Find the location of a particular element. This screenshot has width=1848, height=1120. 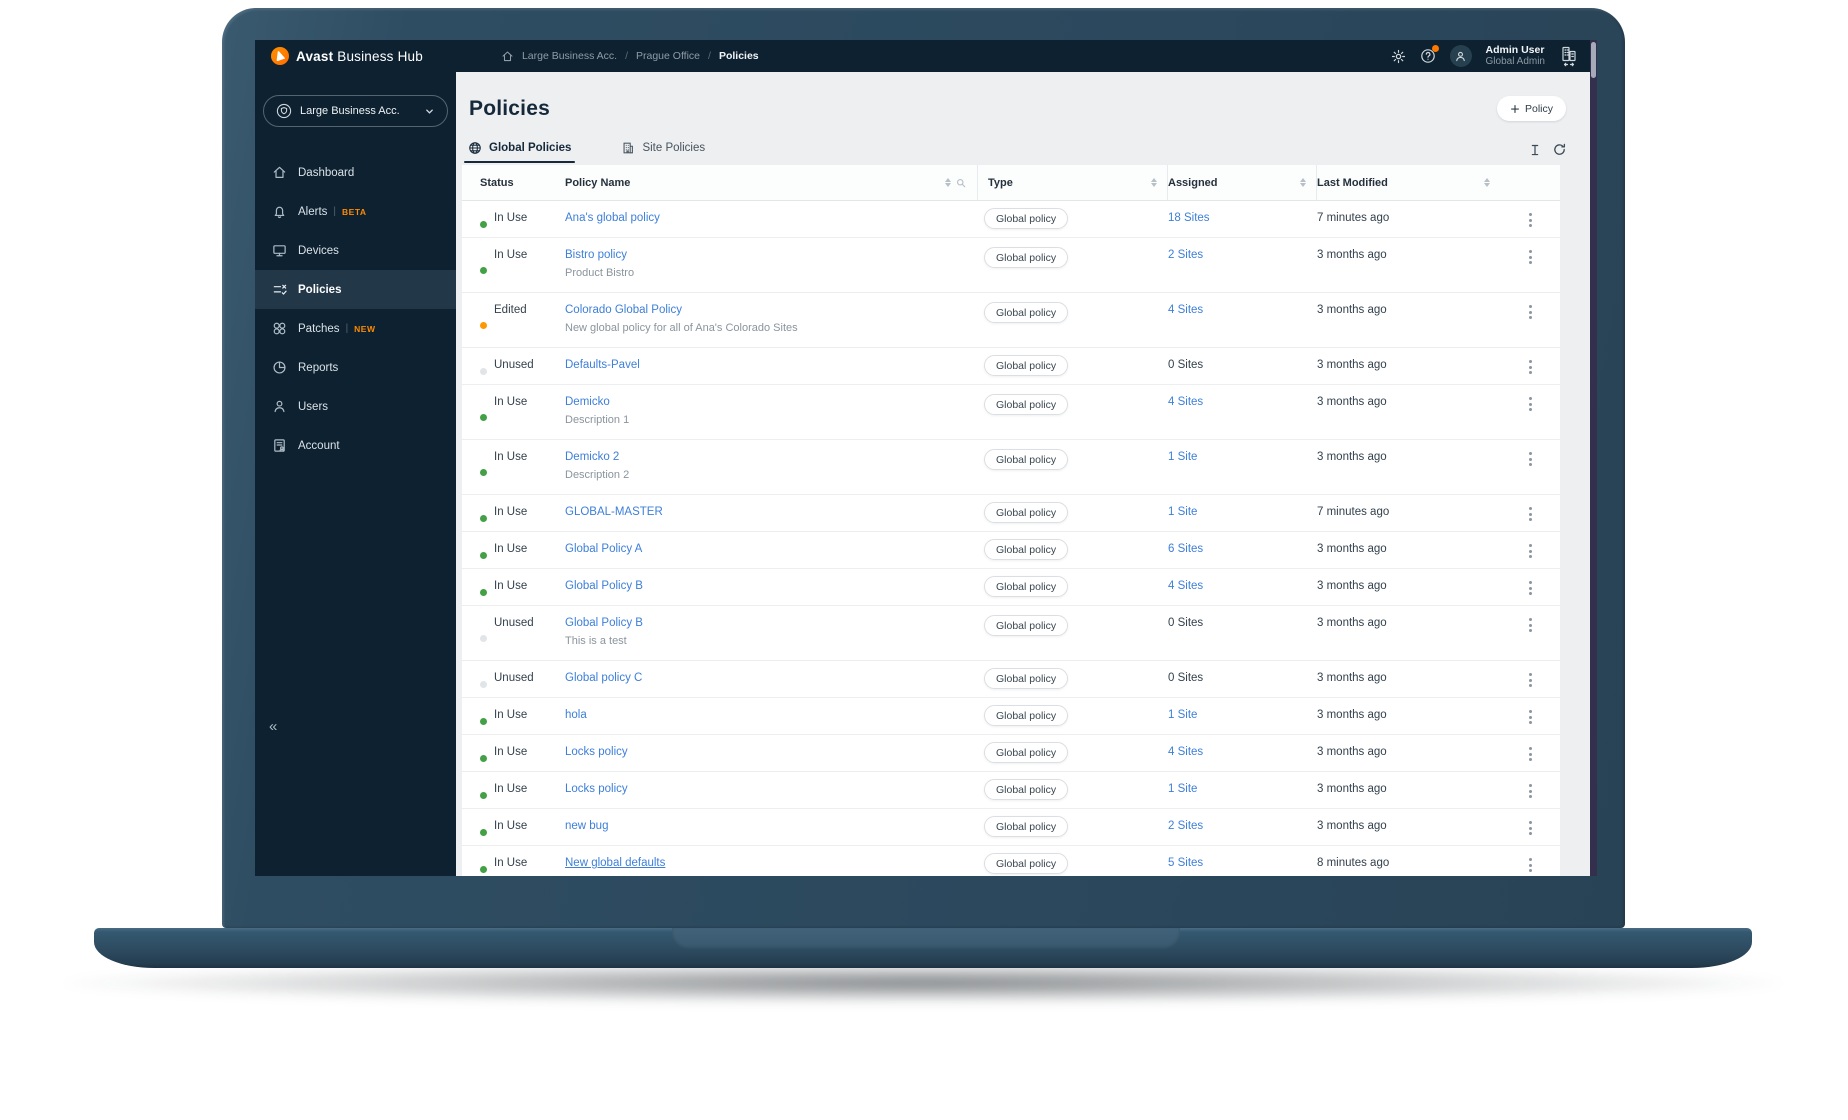

sidebar-collapse-button: « is located at coordinates (273, 726).